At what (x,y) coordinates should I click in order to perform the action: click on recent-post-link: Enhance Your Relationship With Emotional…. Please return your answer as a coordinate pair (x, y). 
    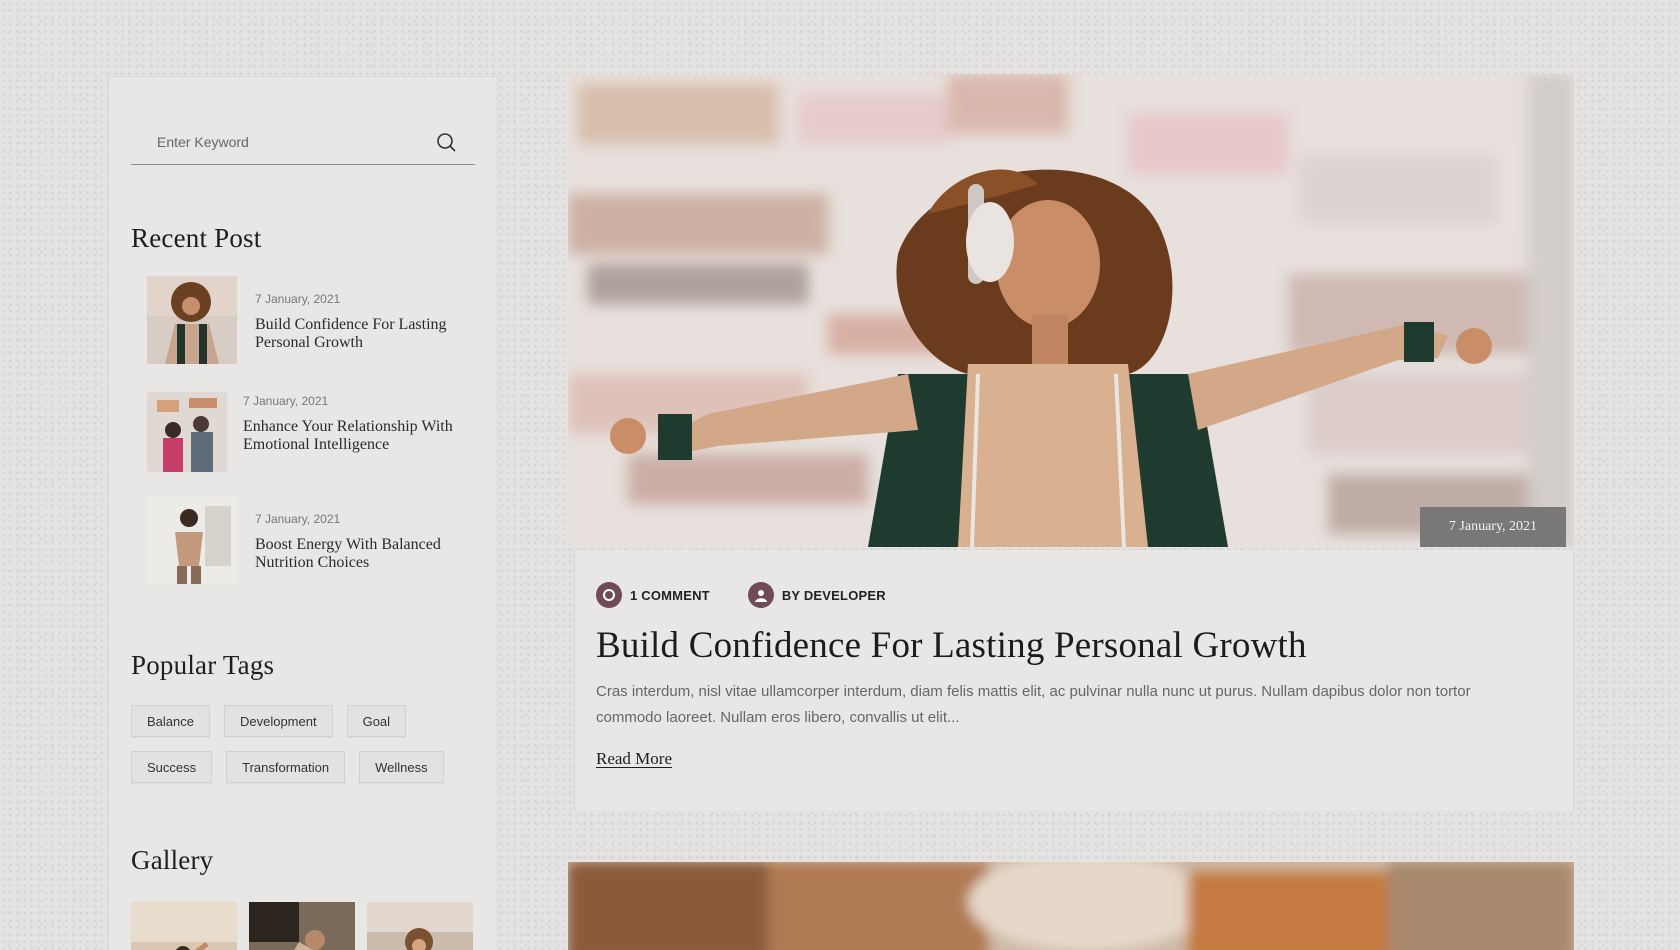
    Looking at the image, I should click on (353, 436).